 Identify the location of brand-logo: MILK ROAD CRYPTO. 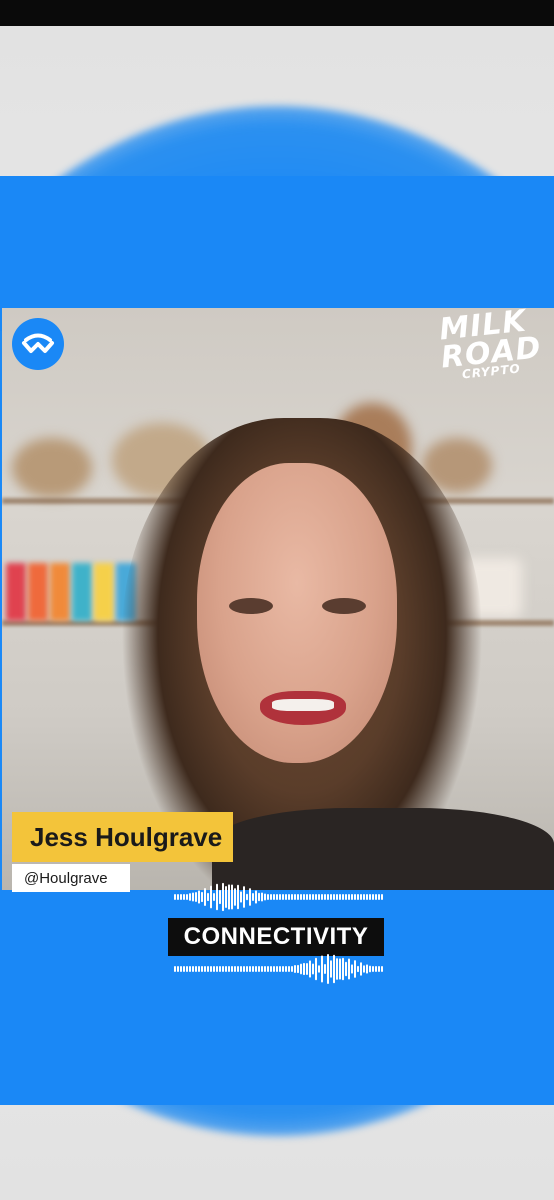
(490, 343).